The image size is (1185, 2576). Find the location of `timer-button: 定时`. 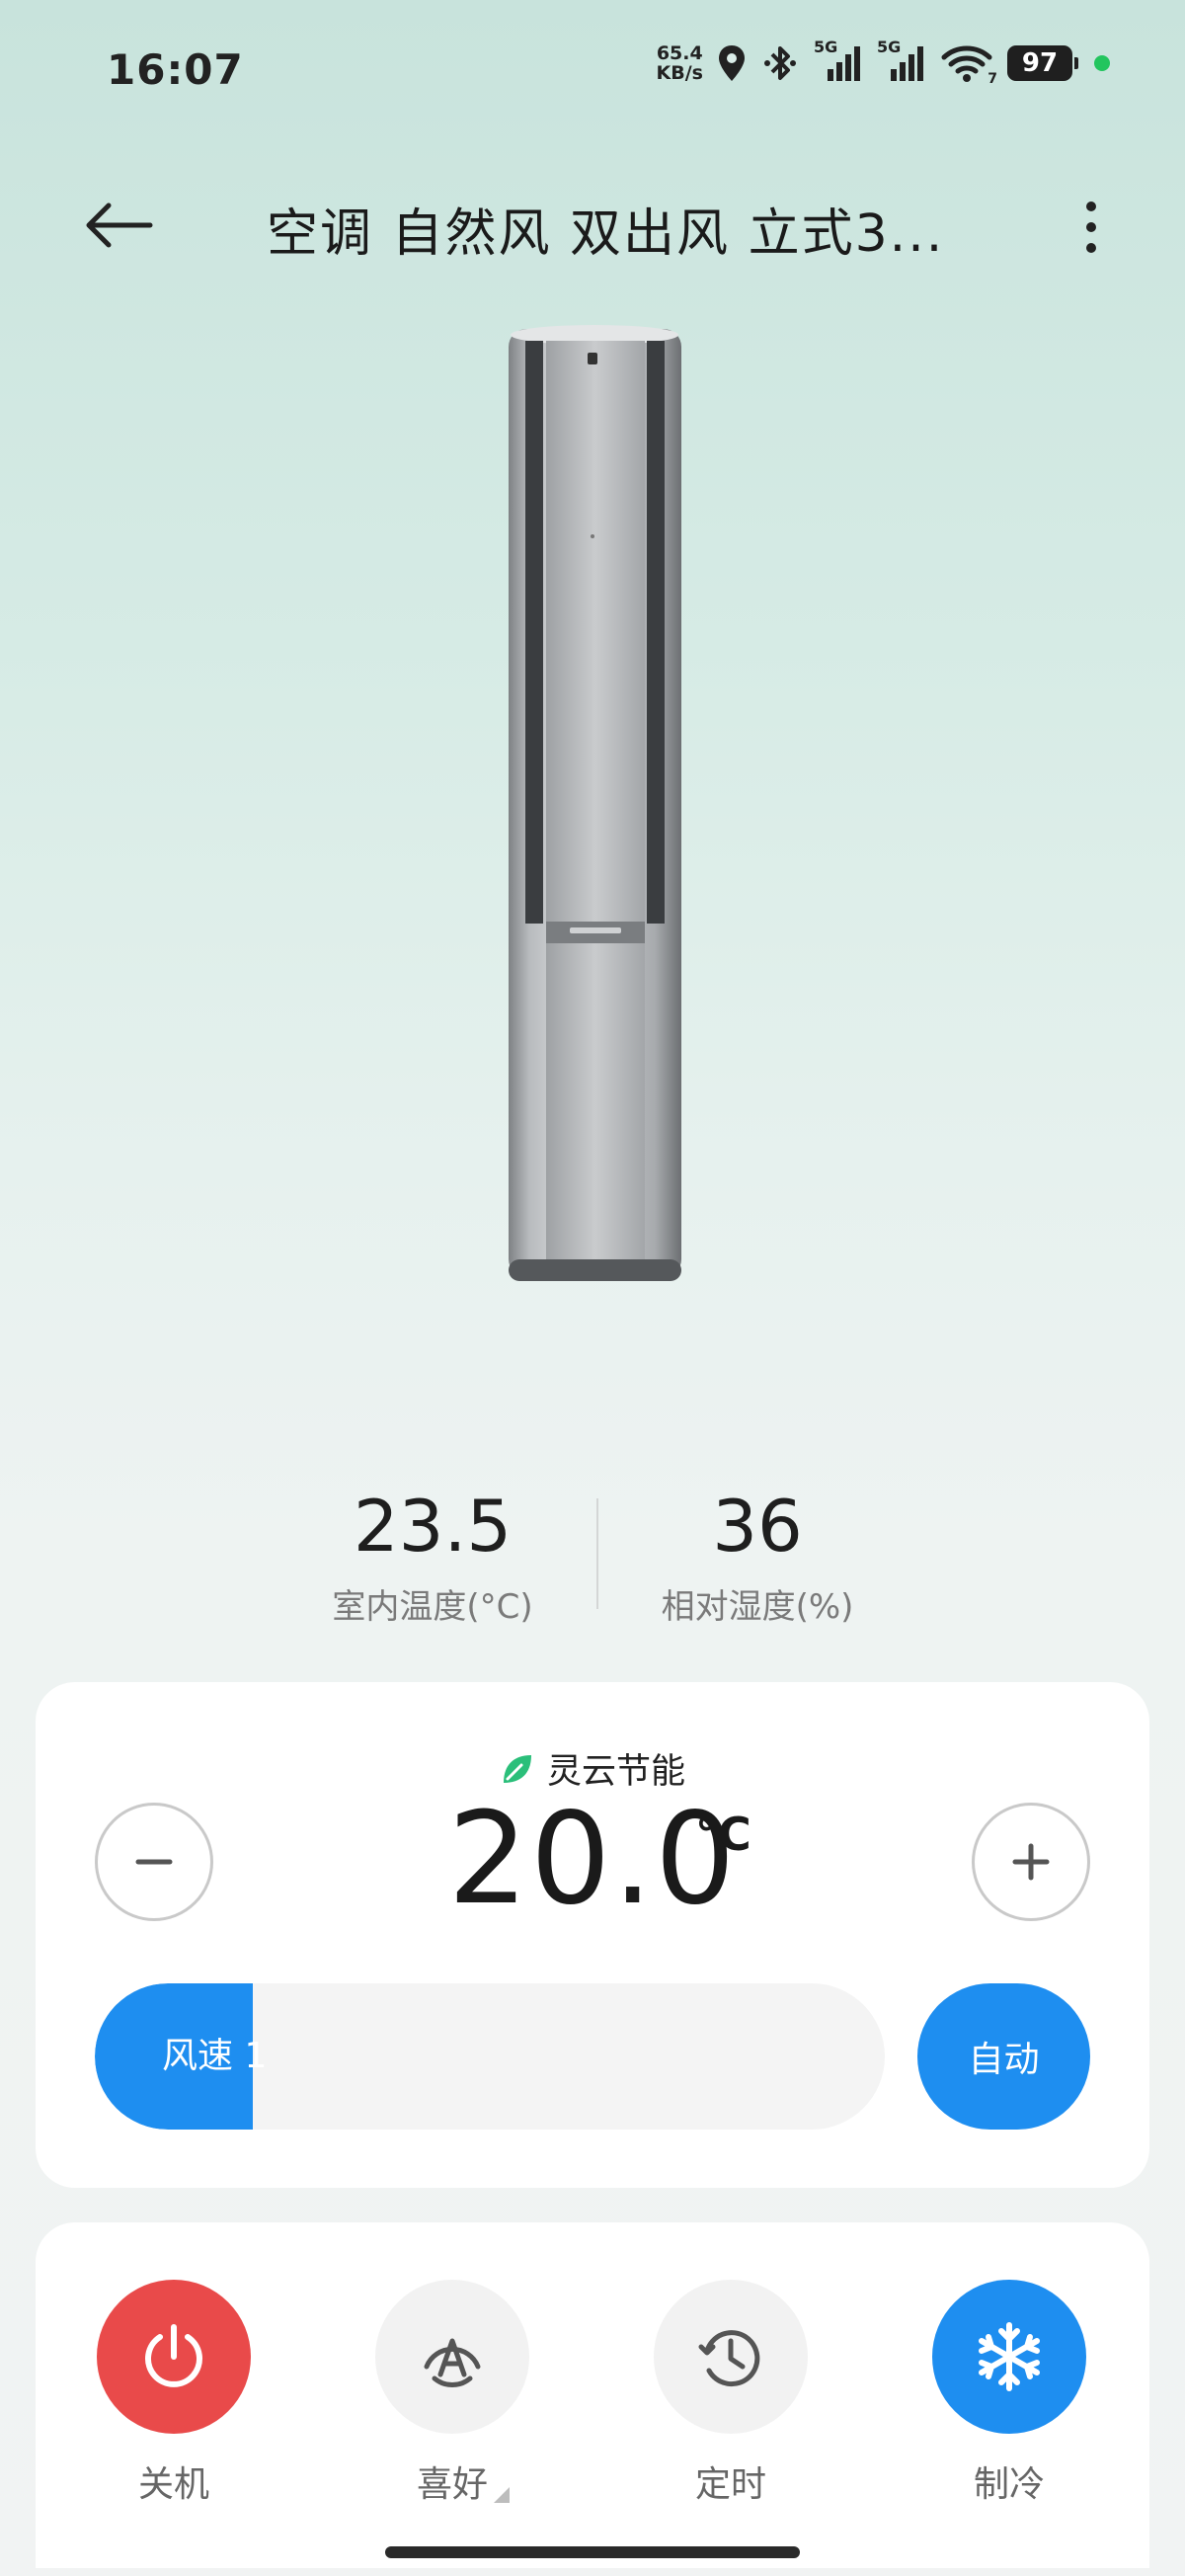

timer-button: 定时 is located at coordinates (731, 2393).